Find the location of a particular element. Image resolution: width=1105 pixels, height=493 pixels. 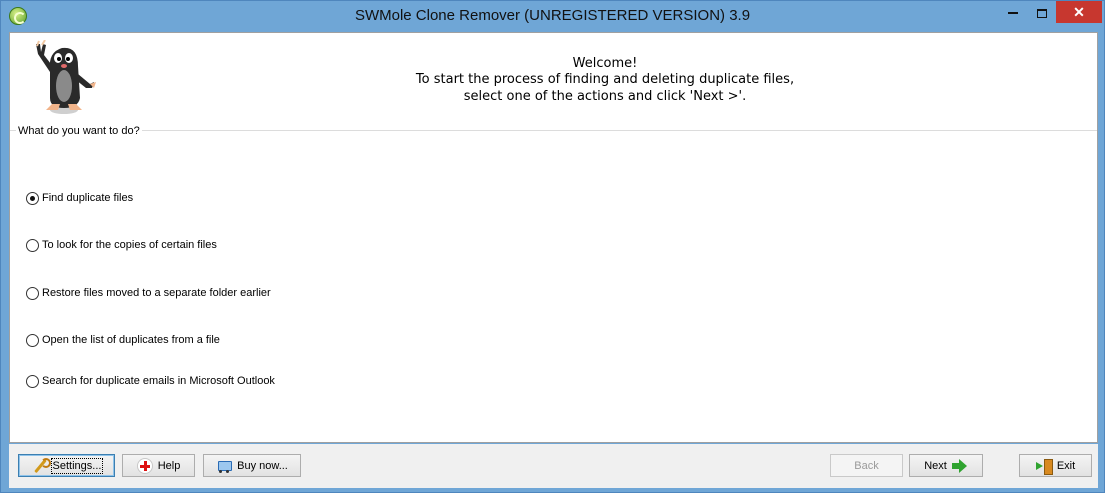

shopping-cart-icon is located at coordinates (224, 466).